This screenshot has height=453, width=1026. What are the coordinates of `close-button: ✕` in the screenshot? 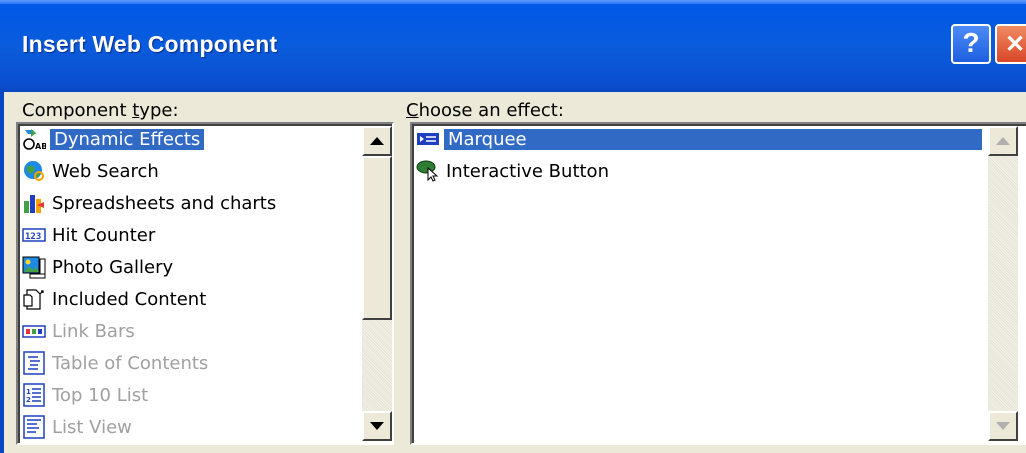 It's located at (1010, 44).